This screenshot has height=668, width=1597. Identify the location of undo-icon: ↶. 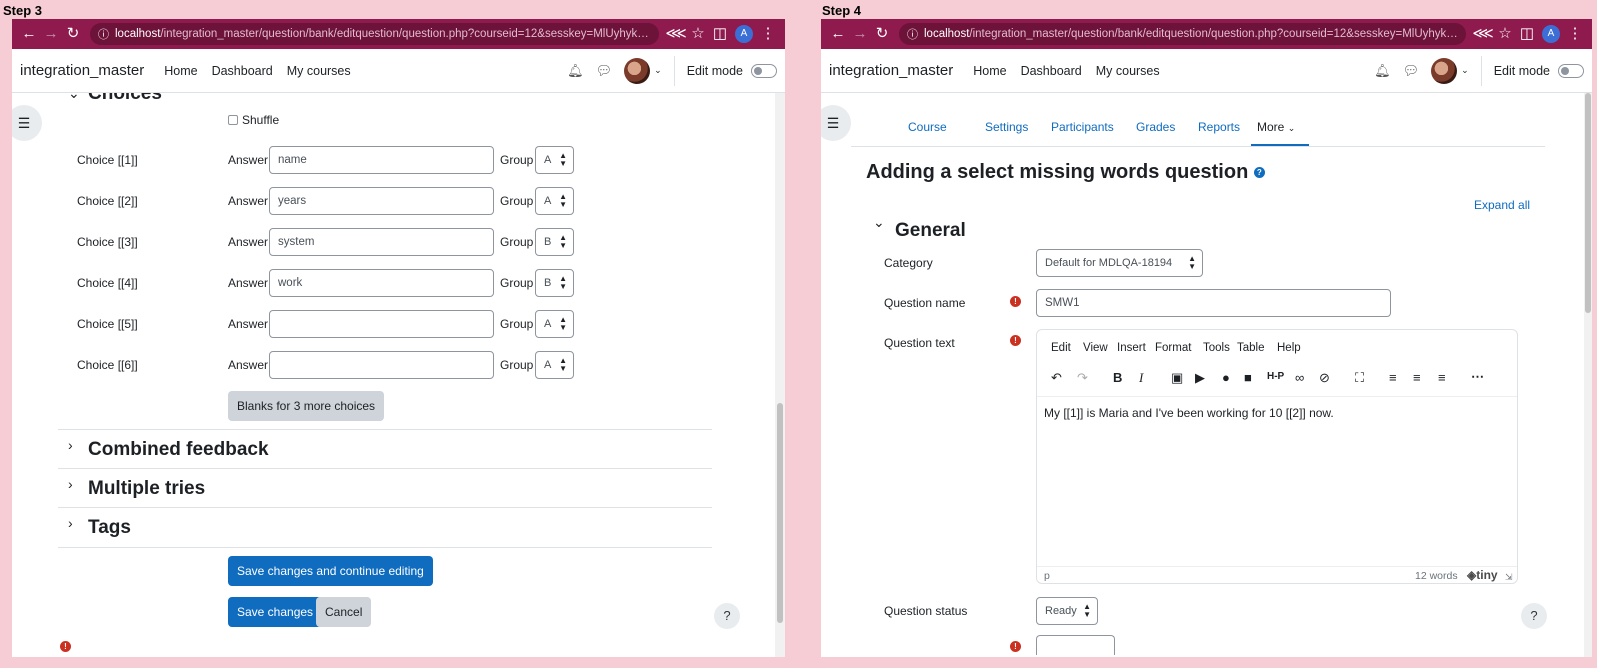
(1056, 378).